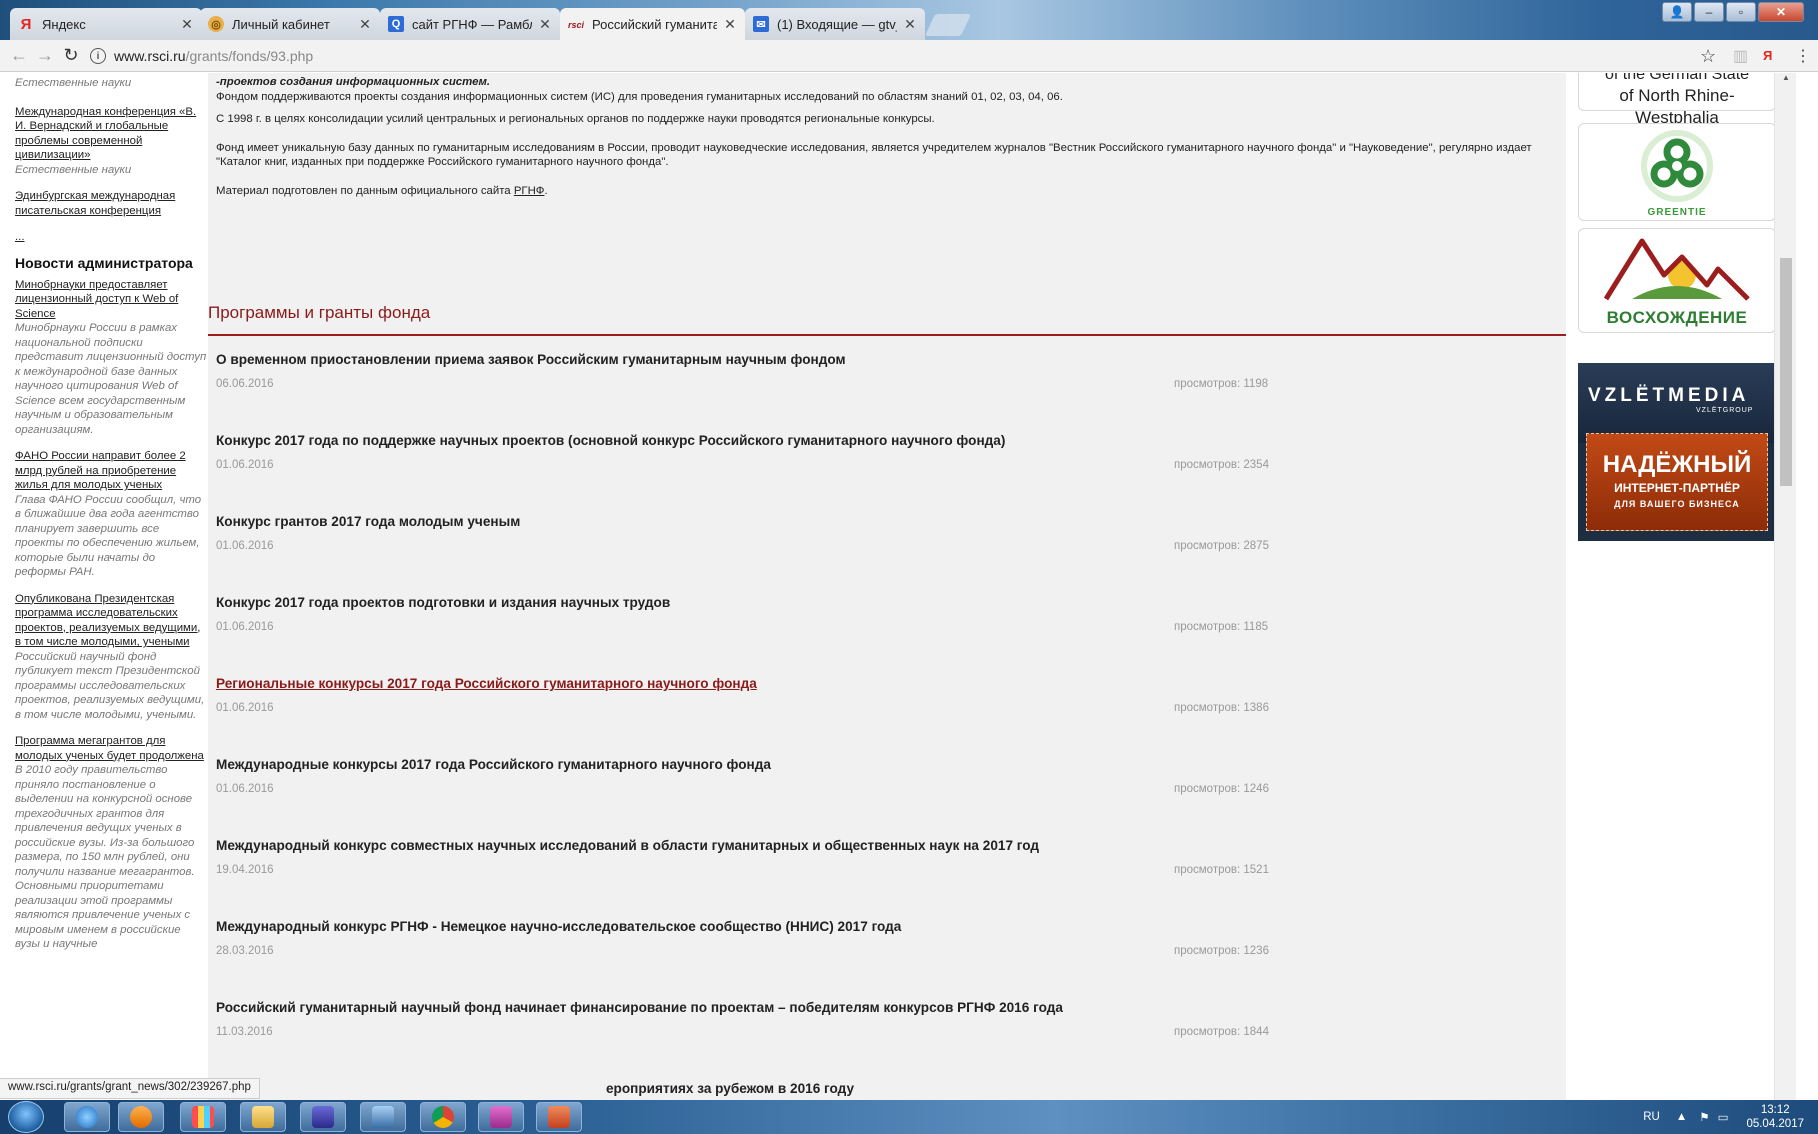  What do you see at coordinates (263, 1117) in the screenshot?
I see `taskbar-explorer-icon` at bounding box center [263, 1117].